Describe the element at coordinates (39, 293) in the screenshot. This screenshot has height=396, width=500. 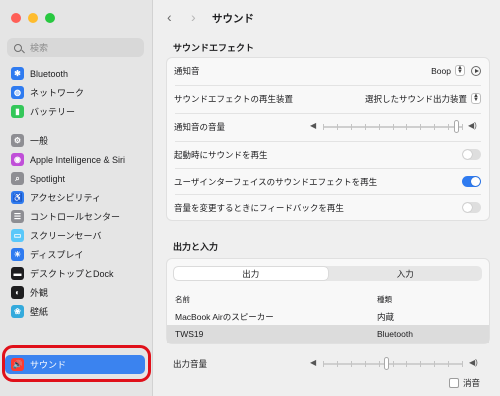
I see `sidebar-item-label: 外観` at that location.